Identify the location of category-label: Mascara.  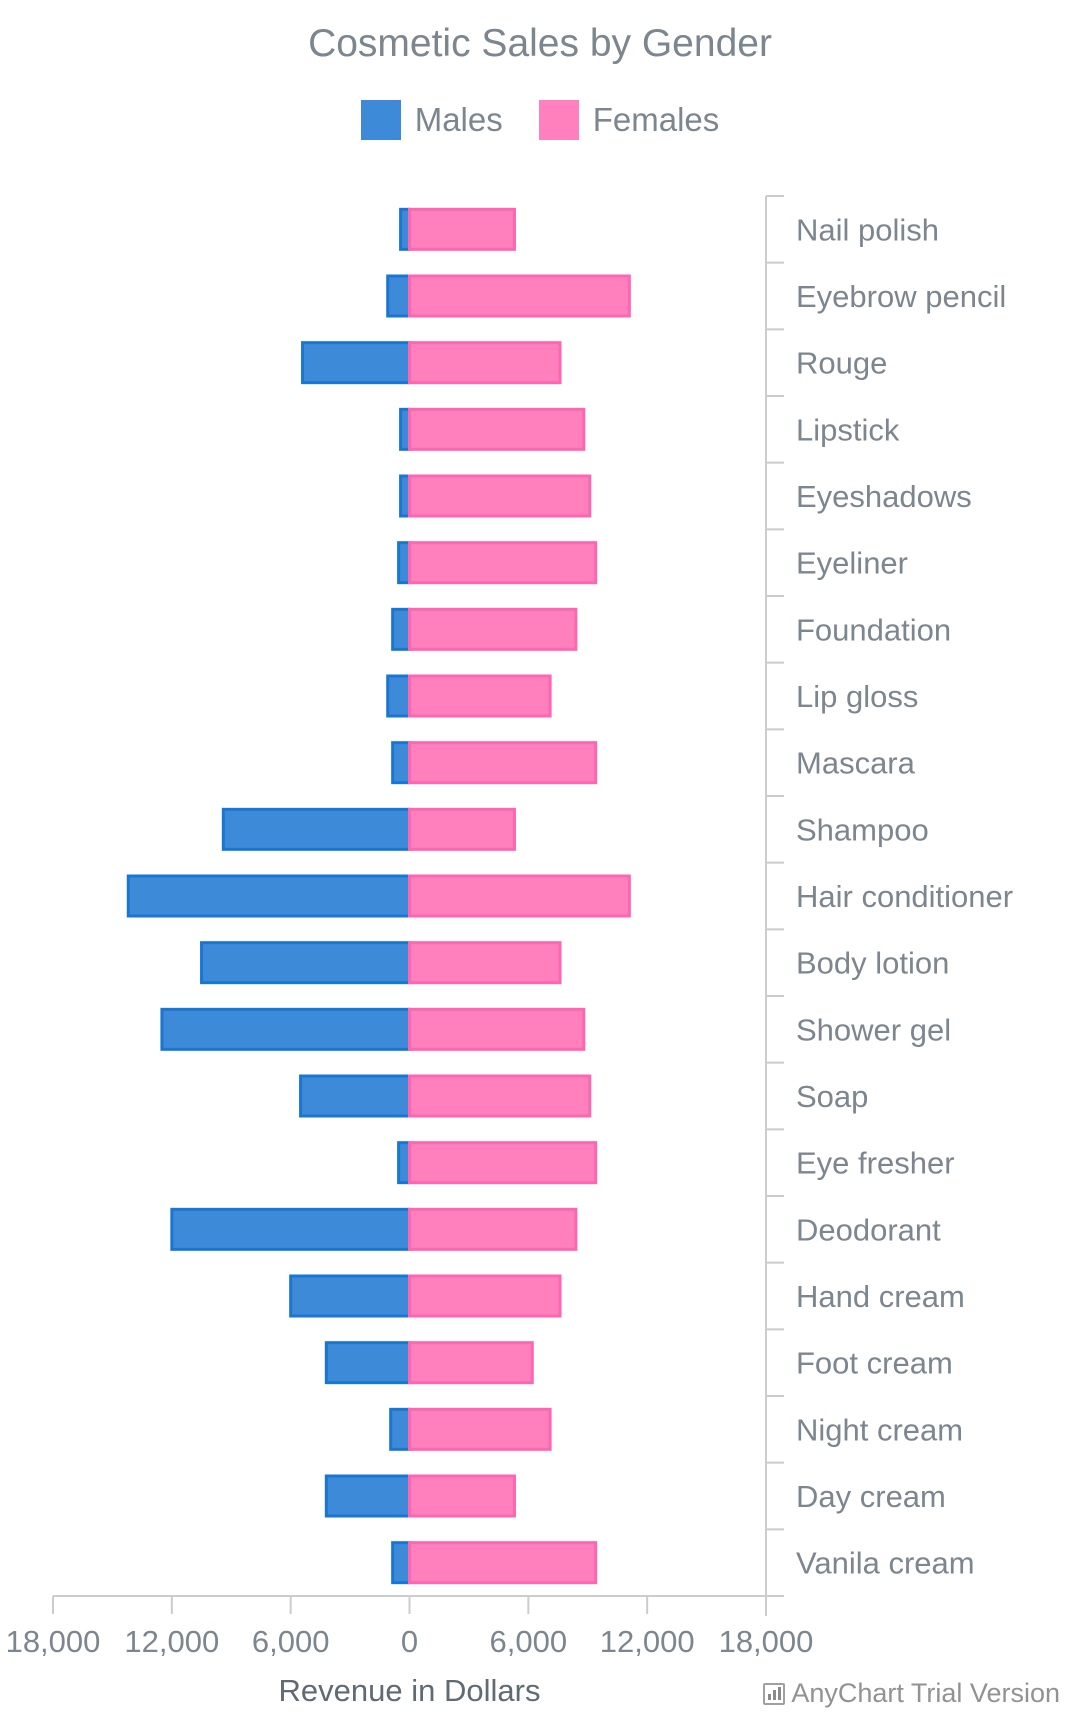
(856, 763).